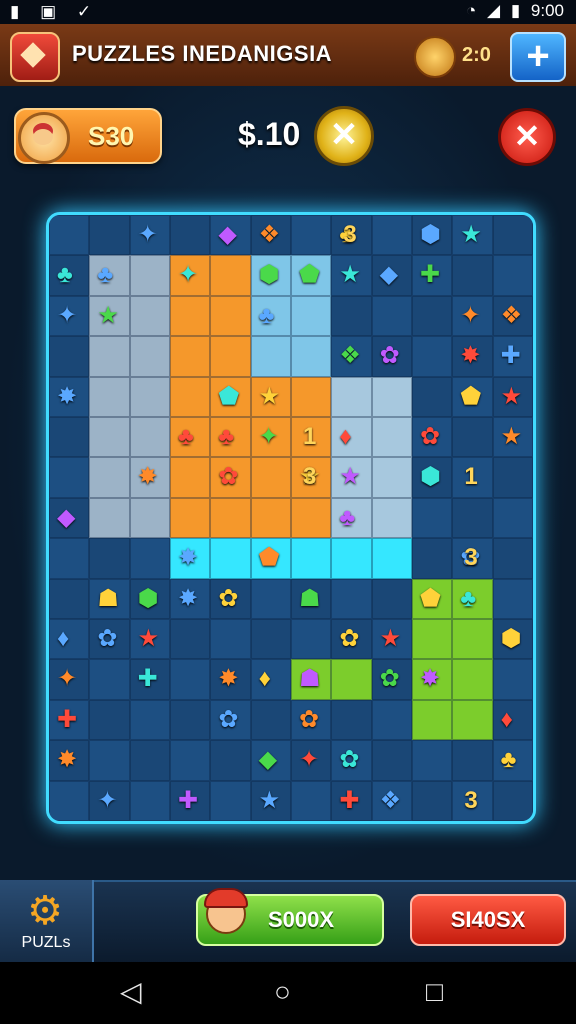  I want to click on app-logo-icon, so click(35, 57).